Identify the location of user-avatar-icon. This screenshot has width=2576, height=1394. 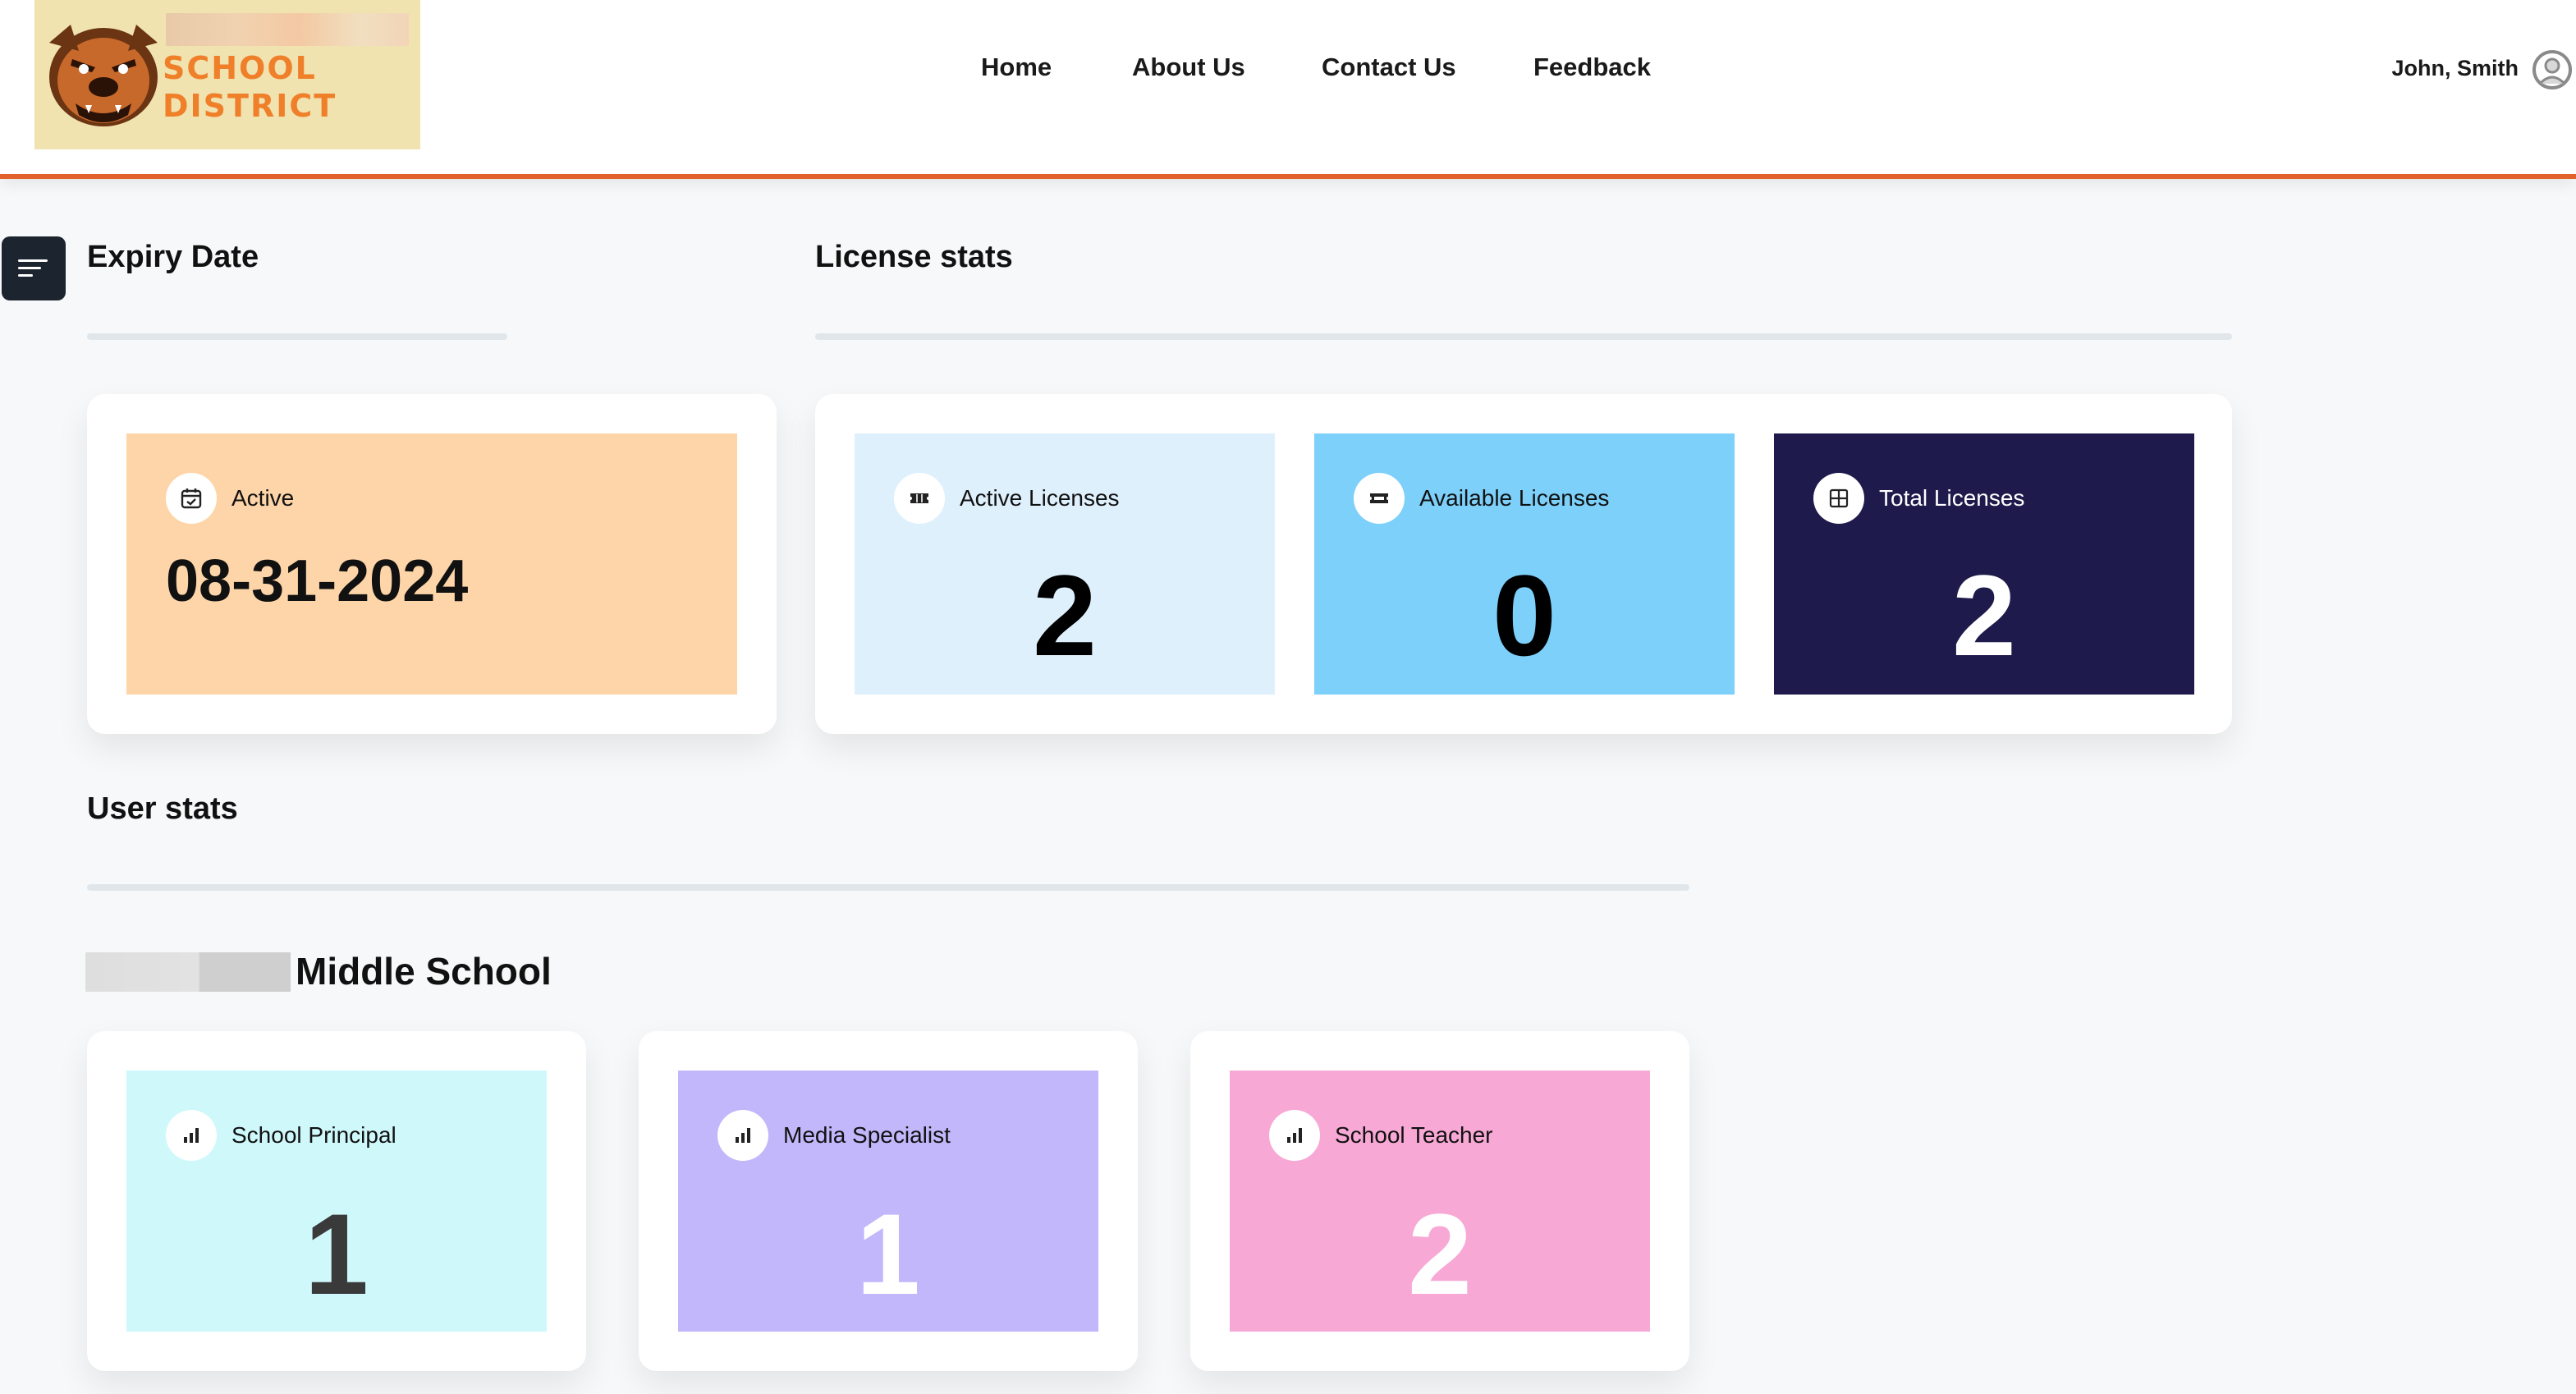
(2553, 69).